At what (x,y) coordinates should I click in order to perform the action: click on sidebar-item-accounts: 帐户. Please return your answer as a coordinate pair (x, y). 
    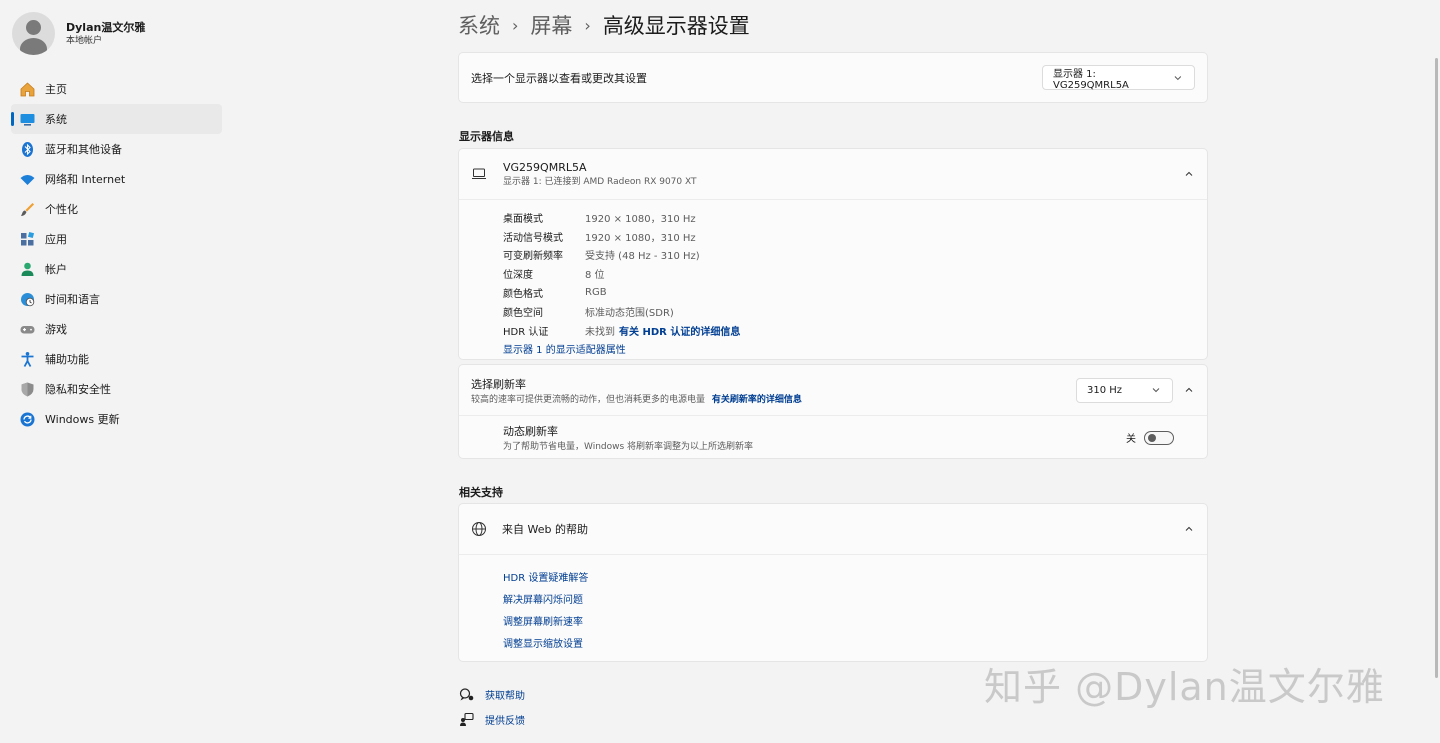
    Looking at the image, I should click on (116, 269).